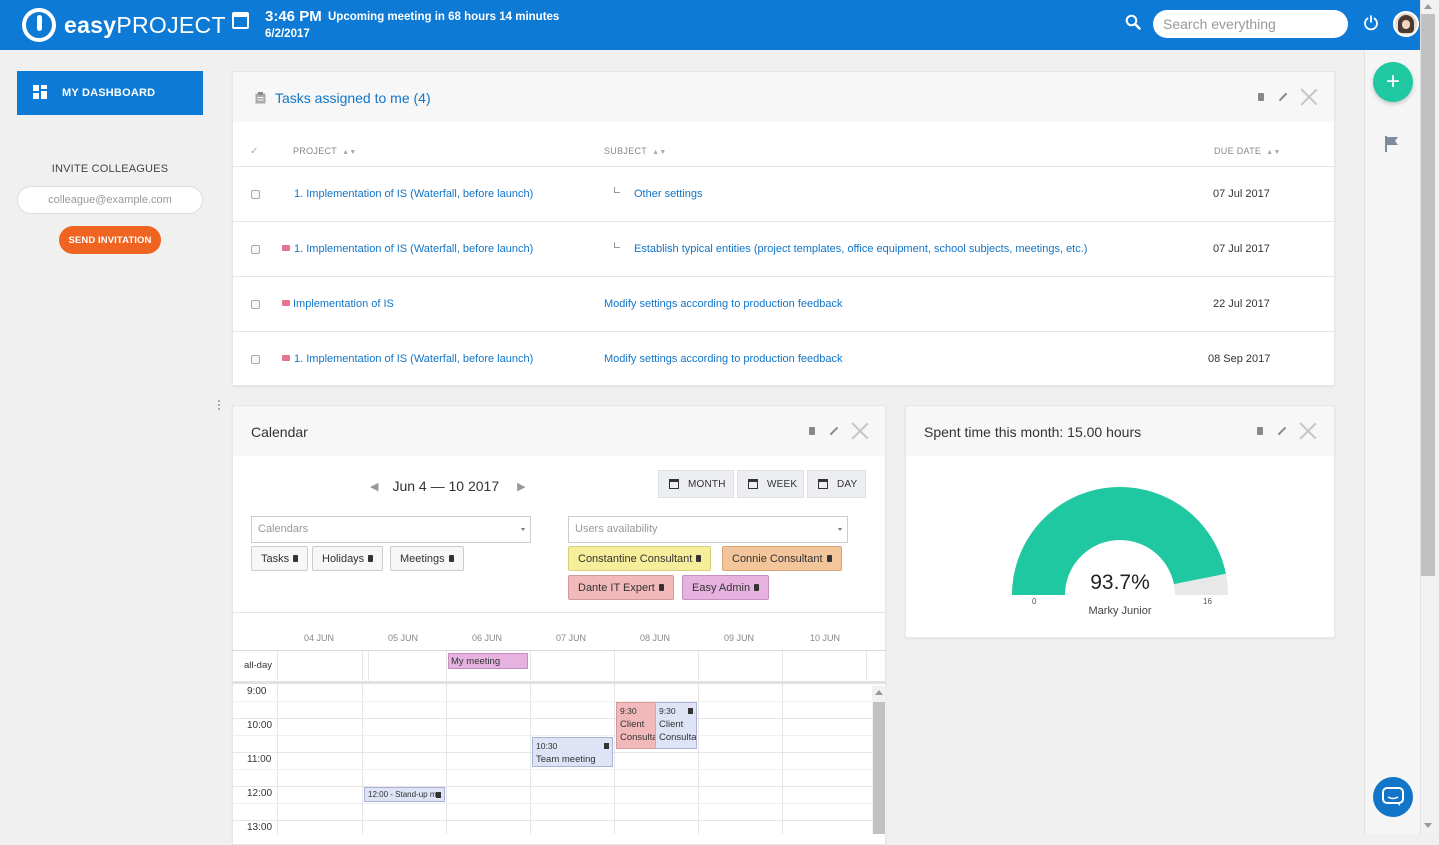  What do you see at coordinates (171, 24) in the screenshot?
I see `brand-light: PROJECT` at bounding box center [171, 24].